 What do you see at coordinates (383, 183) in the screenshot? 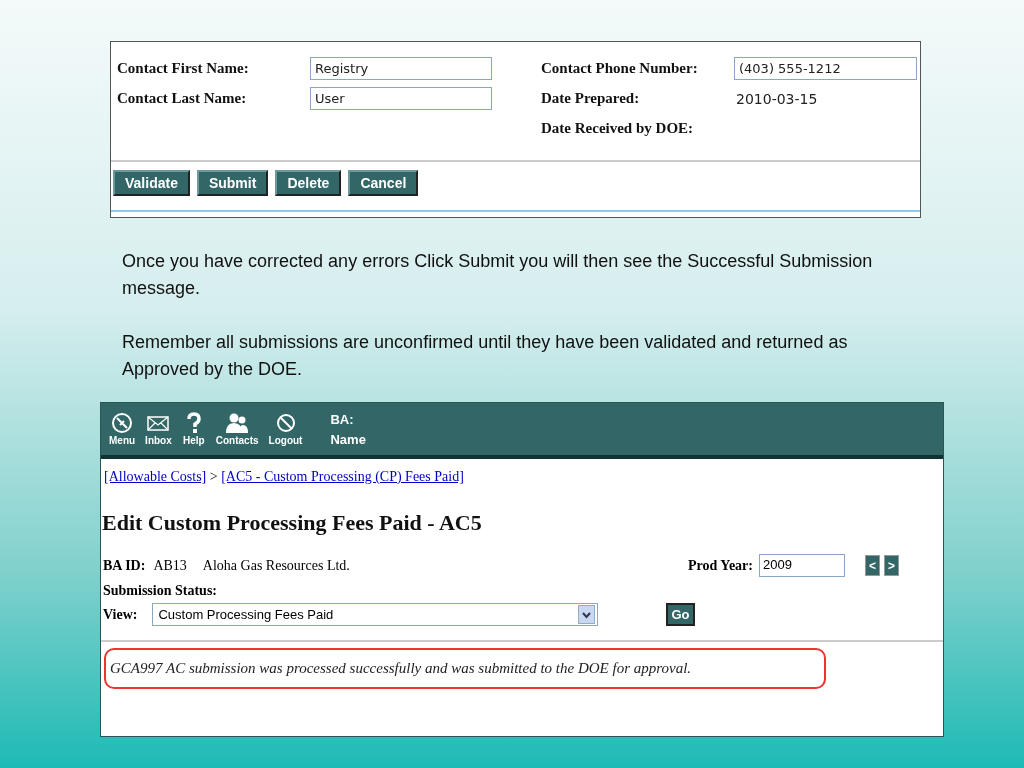
I see `form-button: Cancel` at bounding box center [383, 183].